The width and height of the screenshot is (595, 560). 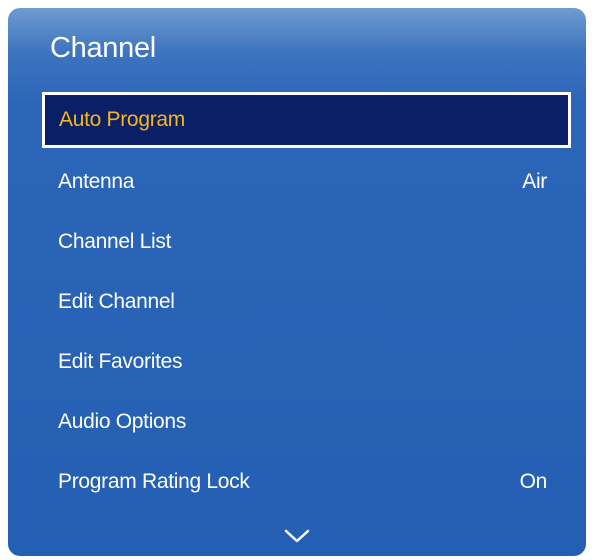 I want to click on menu-item-label: Edit Favorites, so click(x=120, y=361).